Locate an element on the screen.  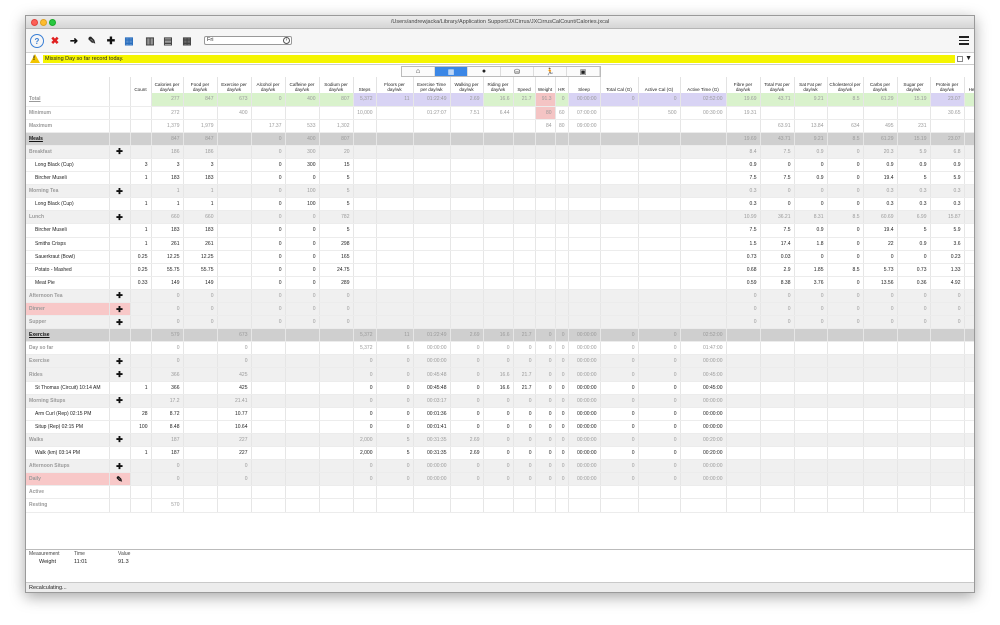
column-header: Steps is located at coordinates (364, 85).